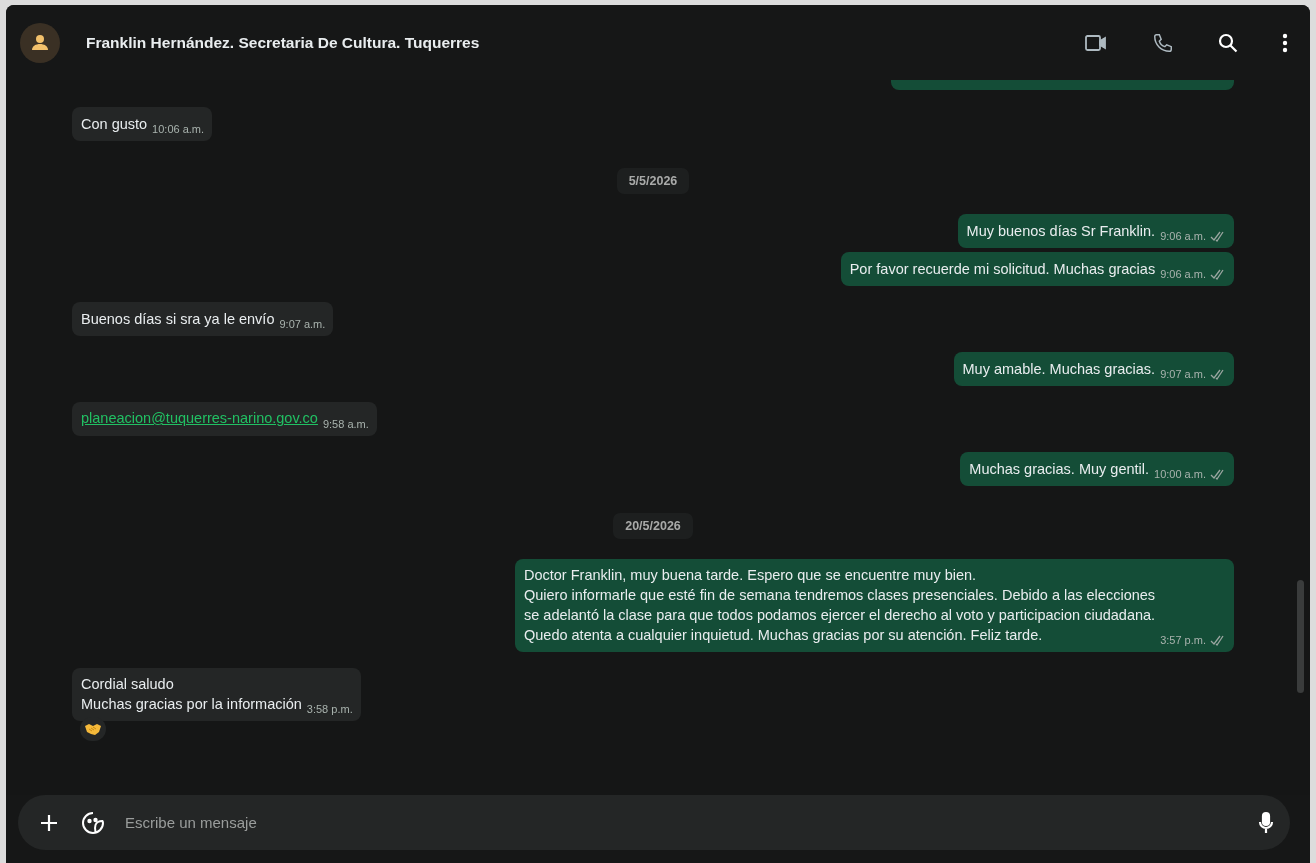 This screenshot has width=1316, height=863. I want to click on microphone-icon, so click(1266, 822).